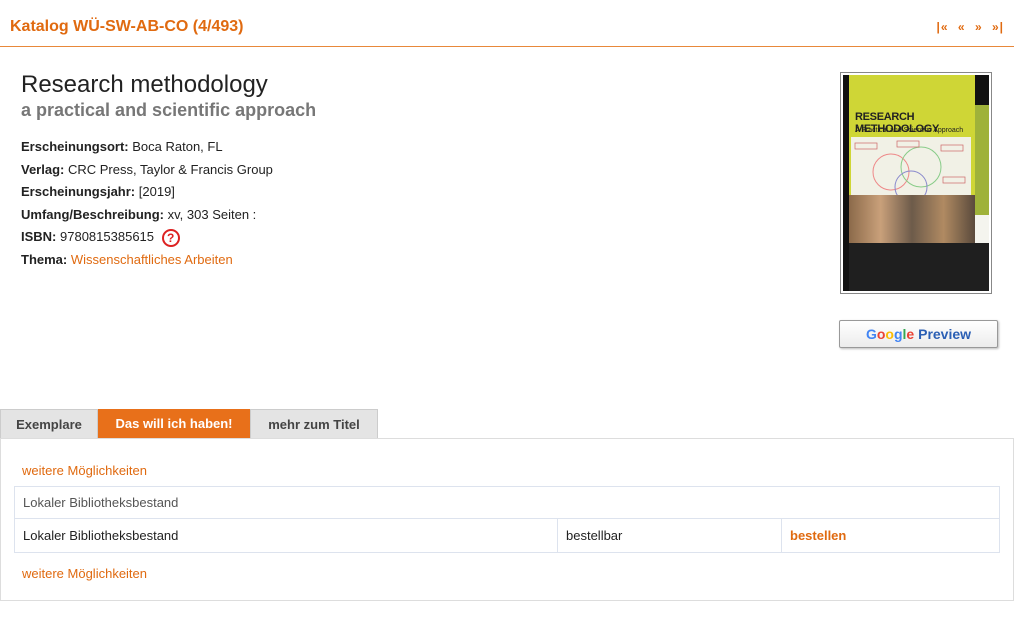  What do you see at coordinates (314, 423) in the screenshot?
I see `tab-mehr-zum-titel: mehr zum Titel` at bounding box center [314, 423].